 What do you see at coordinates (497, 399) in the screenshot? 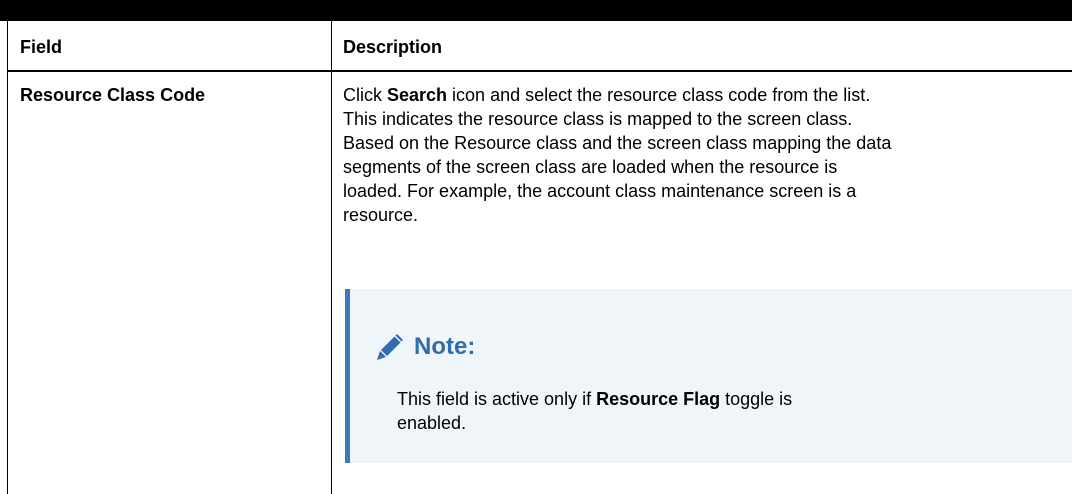
I see `note-text-part: This field is active only if` at bounding box center [497, 399].